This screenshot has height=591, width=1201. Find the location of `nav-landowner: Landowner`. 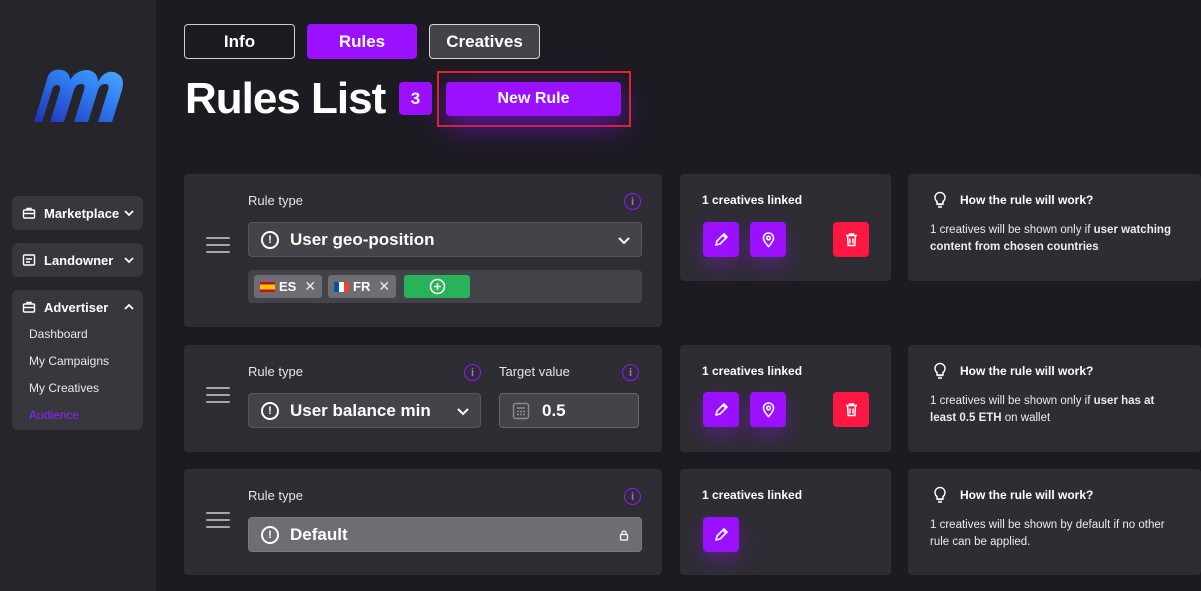

nav-landowner: Landowner is located at coordinates (77, 260).